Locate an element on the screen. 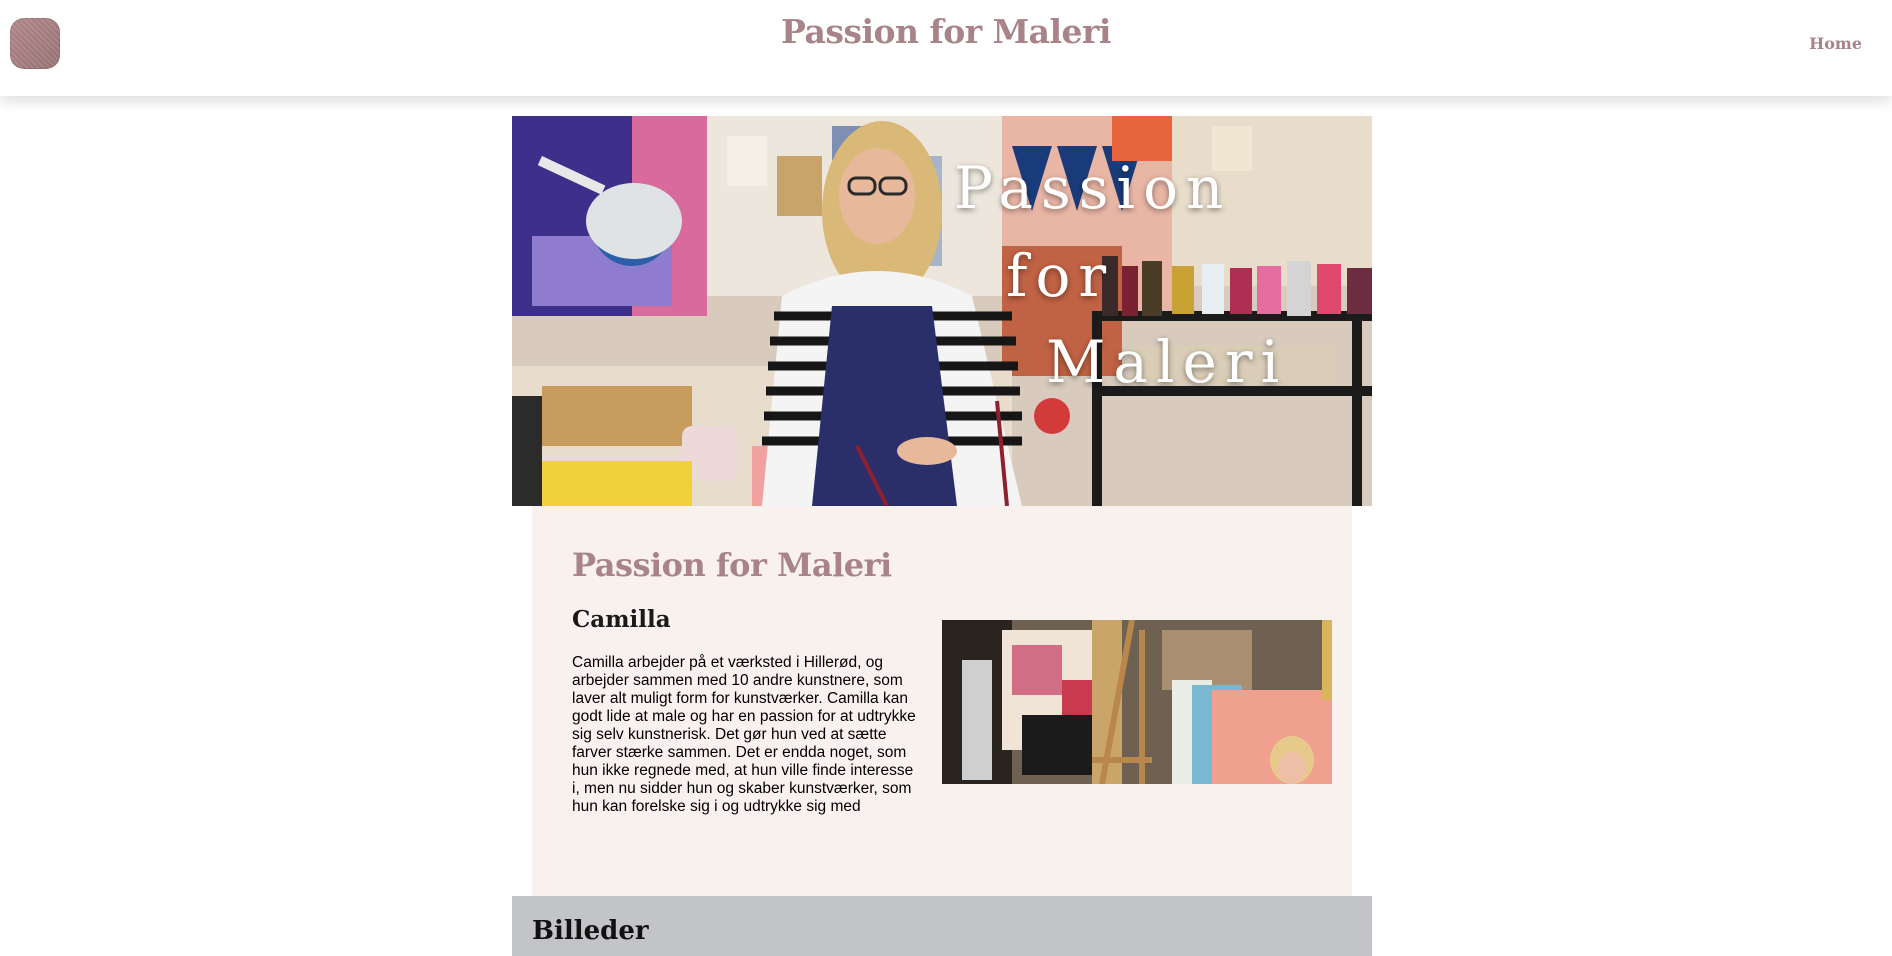  site-header: Passion for Maleri Home is located at coordinates (946, 48).